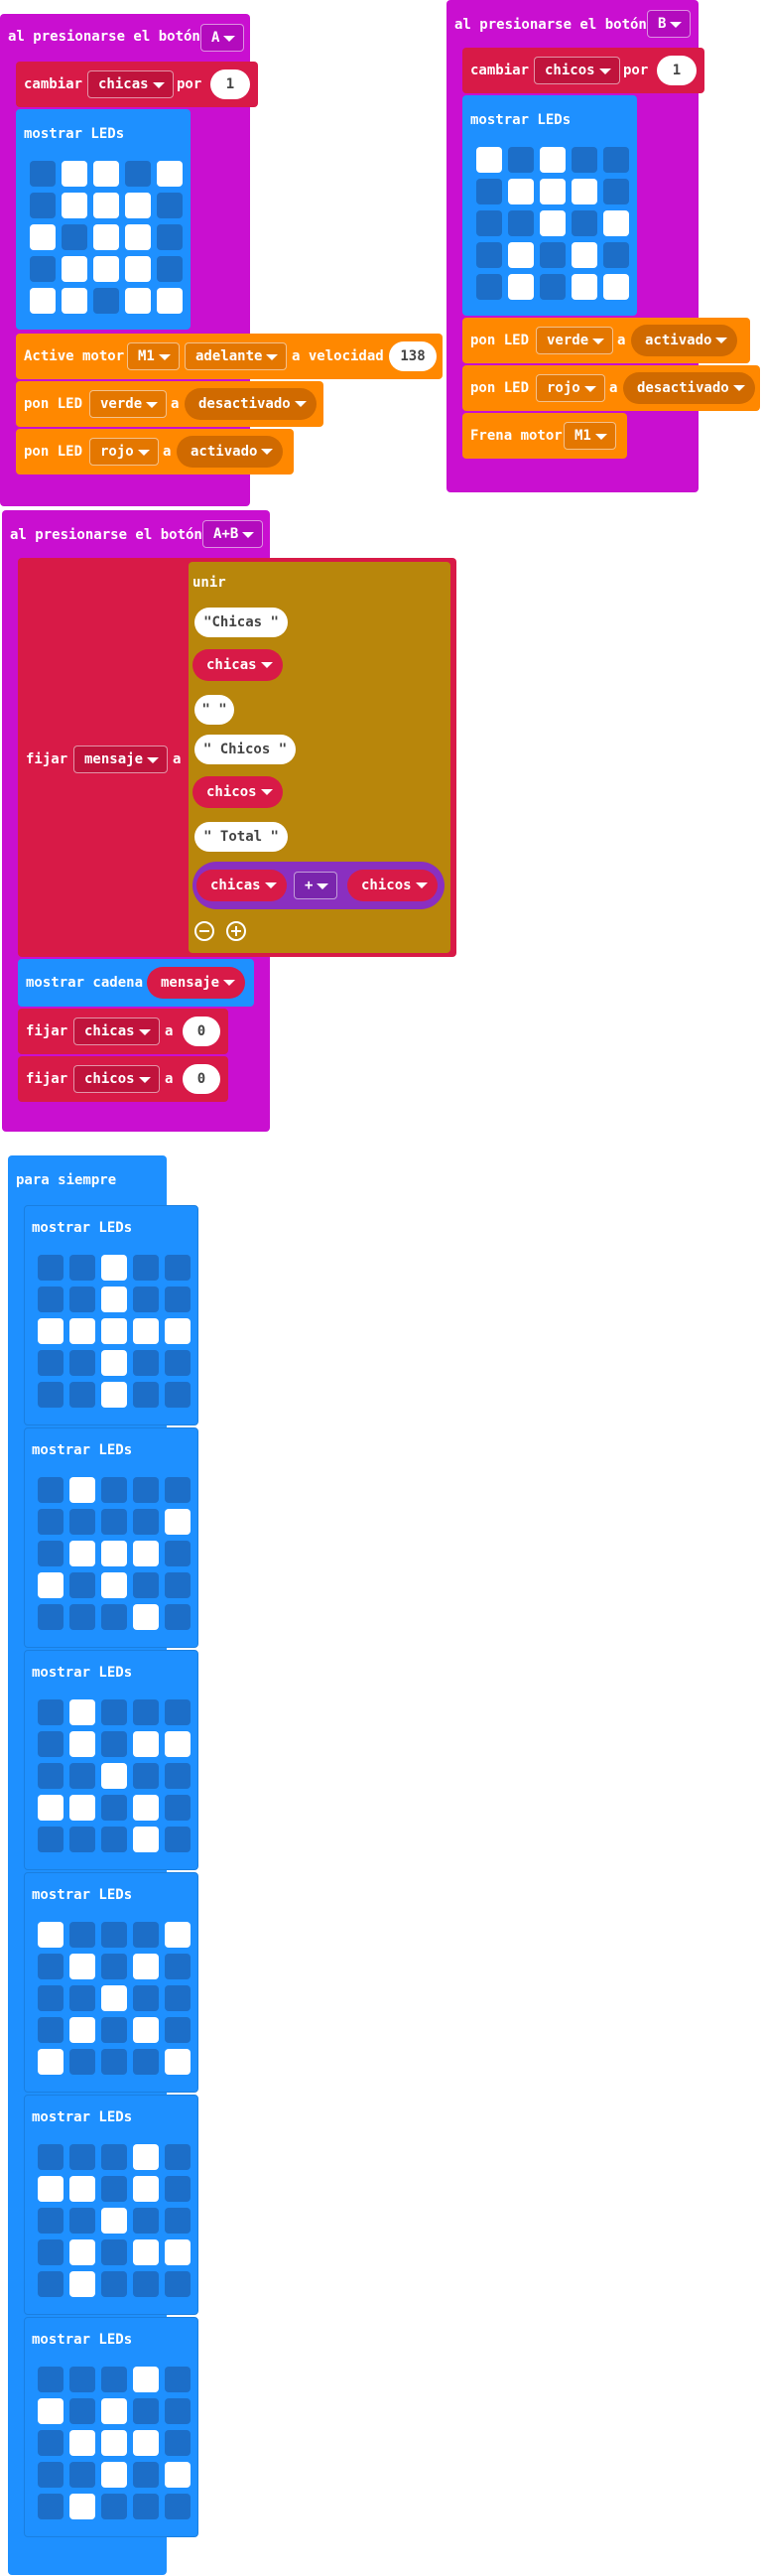 The width and height of the screenshot is (765, 2576). I want to click on chicos-variable: chicos, so click(392, 885).